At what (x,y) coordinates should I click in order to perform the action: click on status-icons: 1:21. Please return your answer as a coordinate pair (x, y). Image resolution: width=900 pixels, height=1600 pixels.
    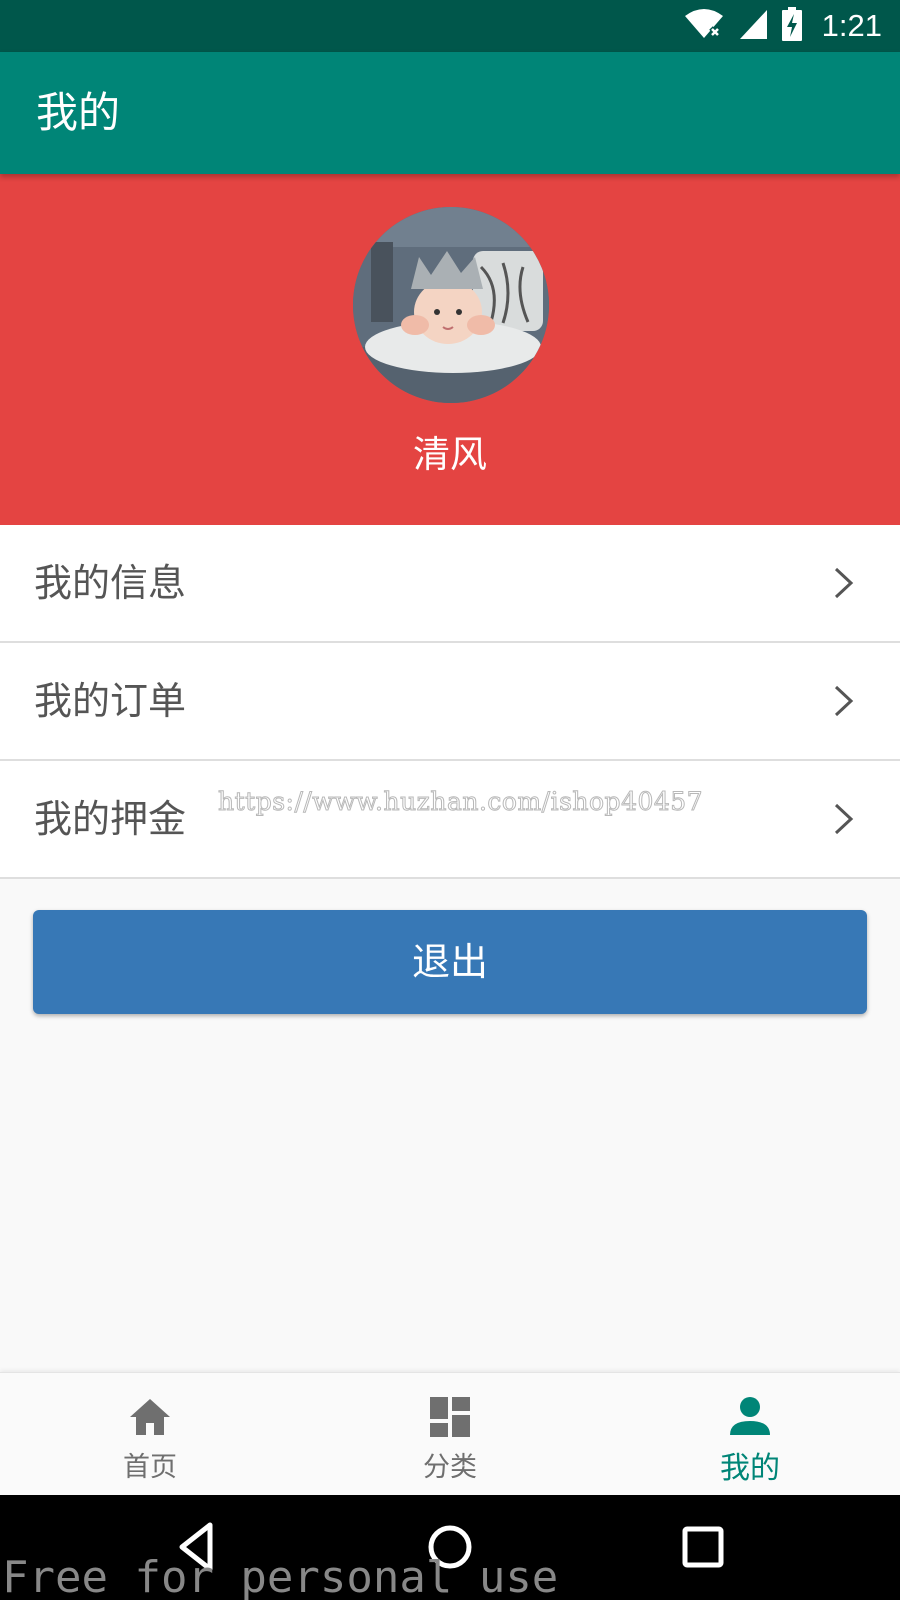
    Looking at the image, I should click on (783, 26).